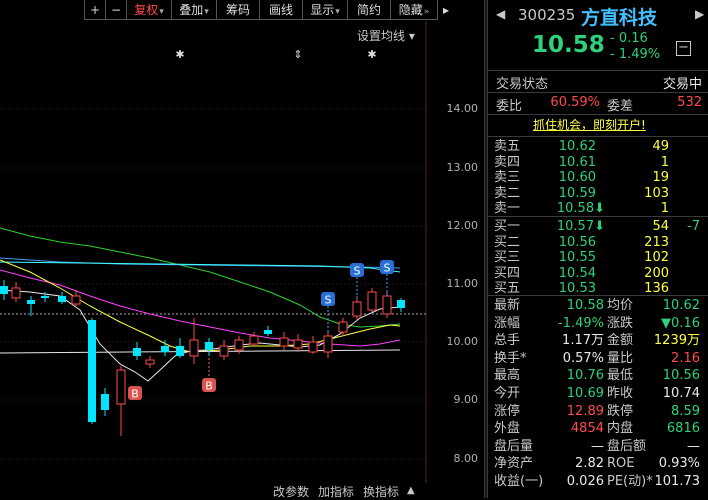 This screenshot has width=708, height=500. What do you see at coordinates (414, 10) in the screenshot?
I see `hide-button: 隐藏»` at bounding box center [414, 10].